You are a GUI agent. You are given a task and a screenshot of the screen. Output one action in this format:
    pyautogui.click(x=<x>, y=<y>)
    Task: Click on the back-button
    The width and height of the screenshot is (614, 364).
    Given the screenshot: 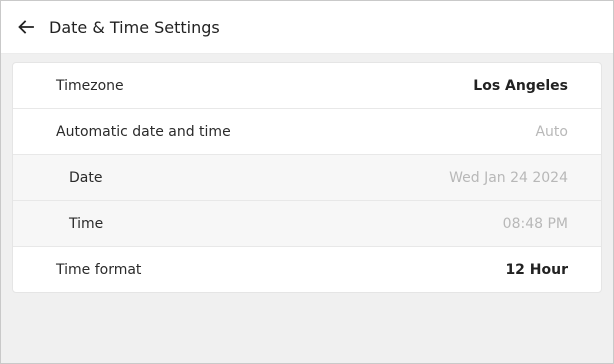 What is the action you would take?
    pyautogui.click(x=26, y=27)
    